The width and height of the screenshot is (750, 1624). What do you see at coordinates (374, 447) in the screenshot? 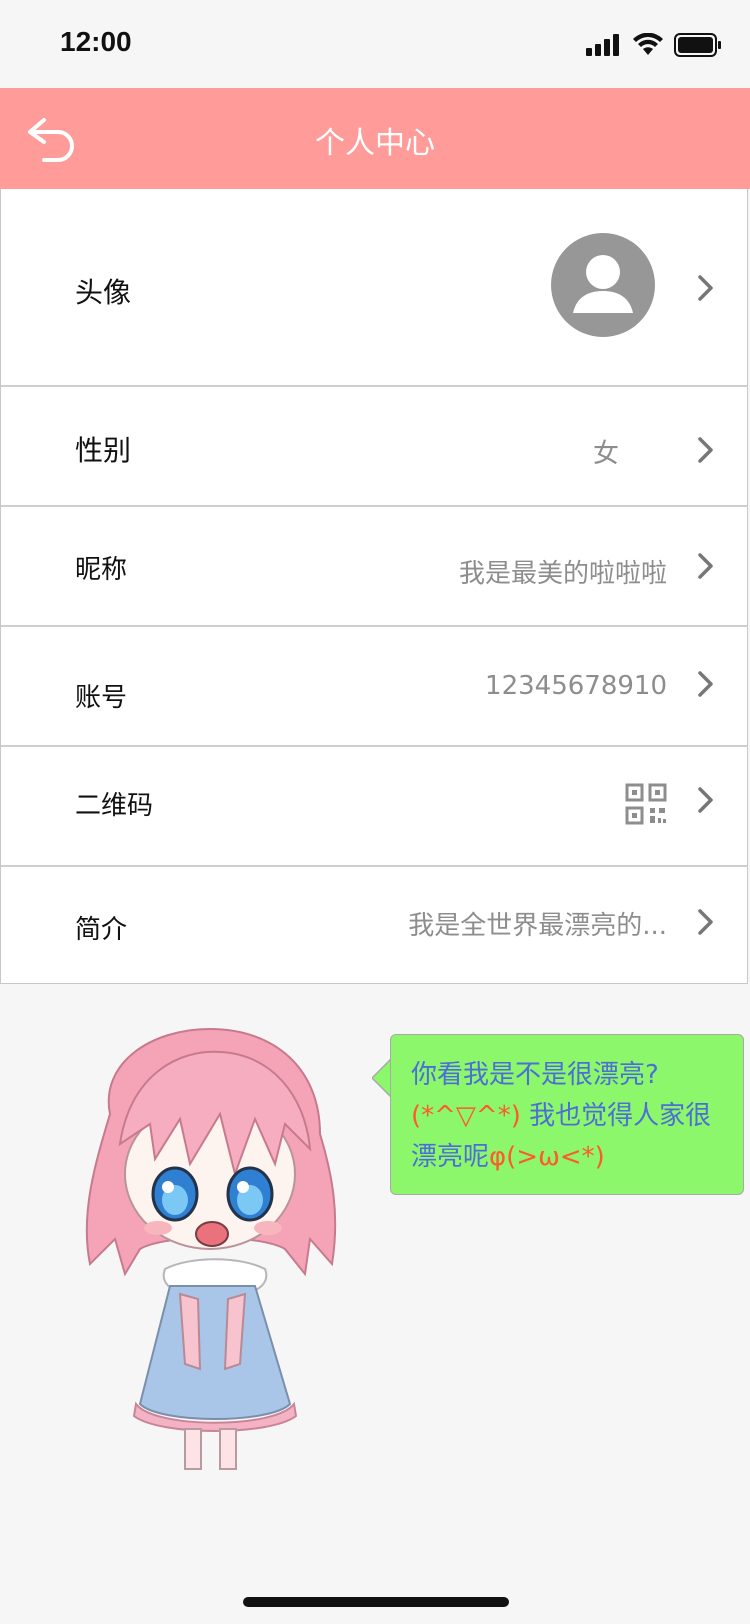
I see `row-gender: 性别 女` at bounding box center [374, 447].